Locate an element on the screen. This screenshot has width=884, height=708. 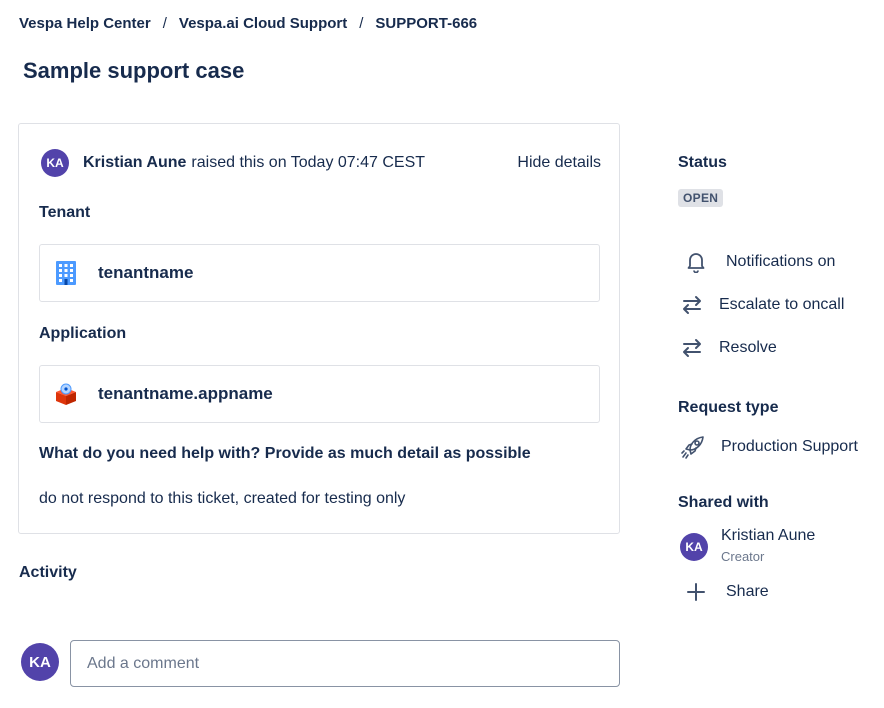
breadcrumb-ticket-key: SUPPORT-666 is located at coordinates (426, 23).